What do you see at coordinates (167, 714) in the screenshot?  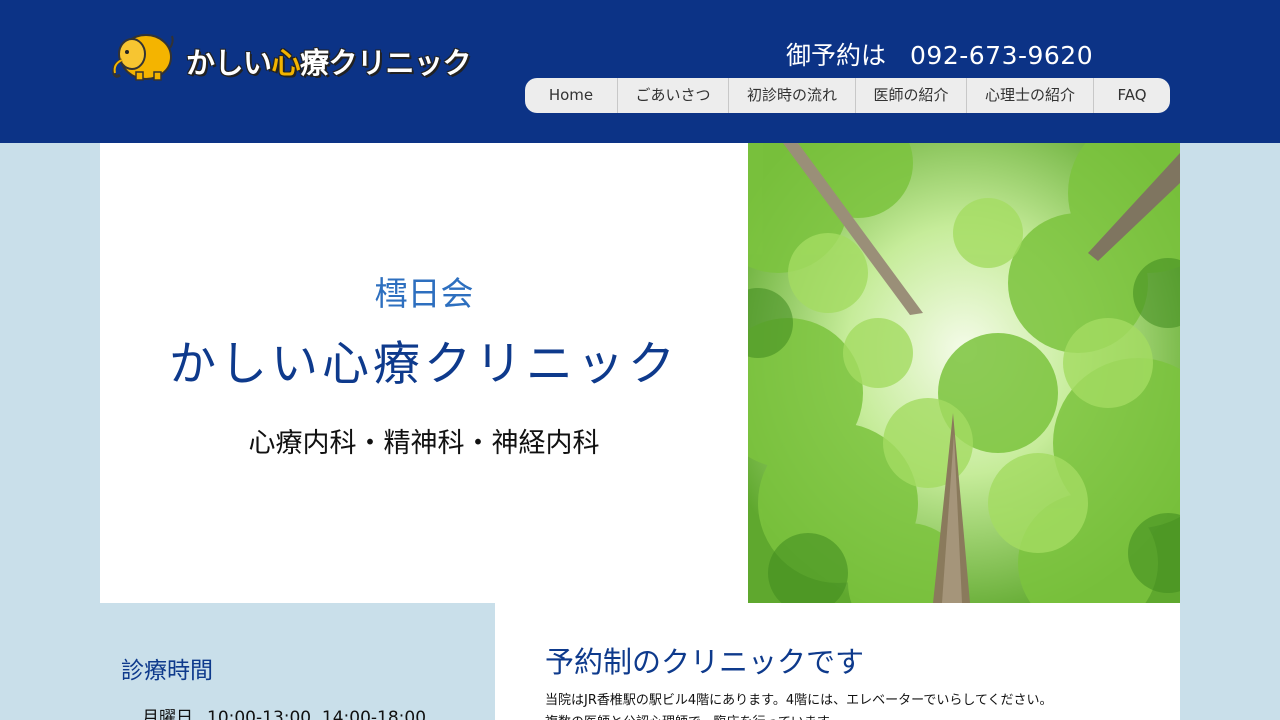 I see `hours-day: 月曜日` at bounding box center [167, 714].